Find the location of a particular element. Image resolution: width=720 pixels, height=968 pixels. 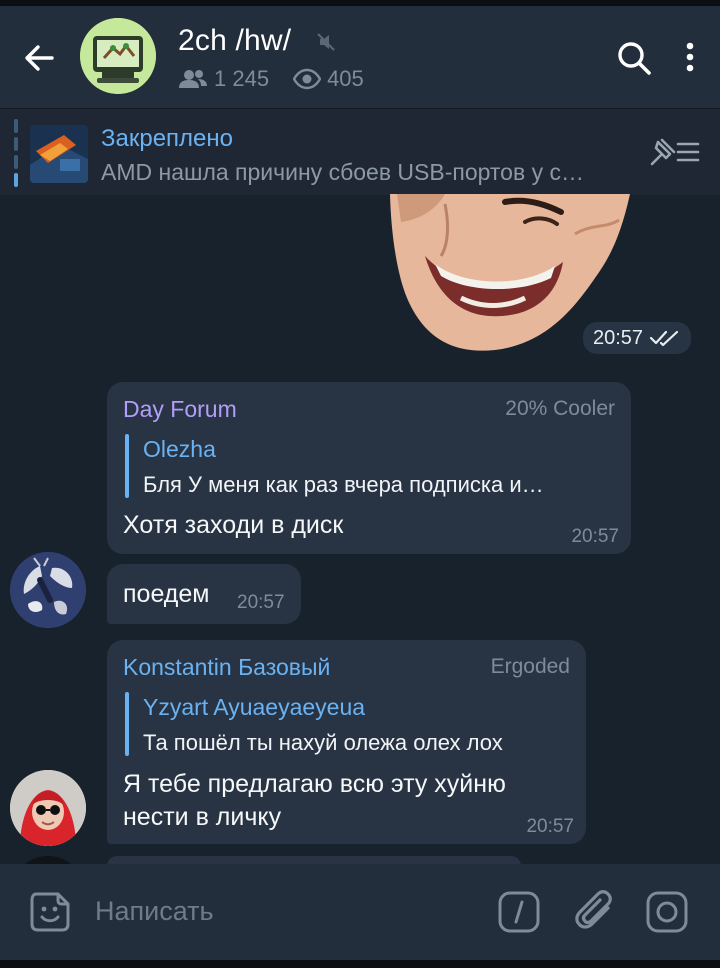

sticker-time: 20:57 is located at coordinates (618, 337).